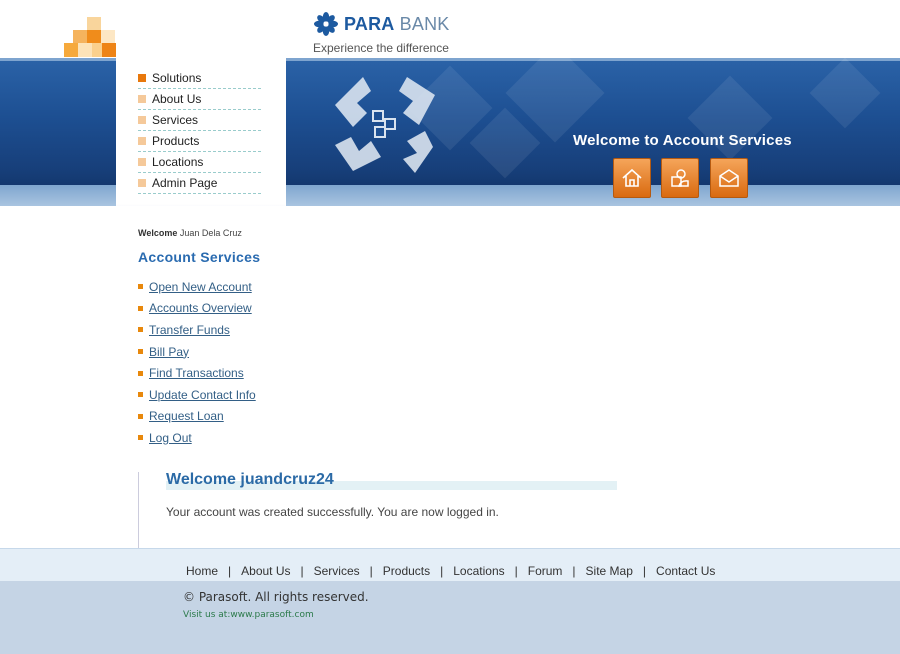 This screenshot has width=900, height=654. What do you see at coordinates (175, 120) in the screenshot?
I see `menu-label: Services` at bounding box center [175, 120].